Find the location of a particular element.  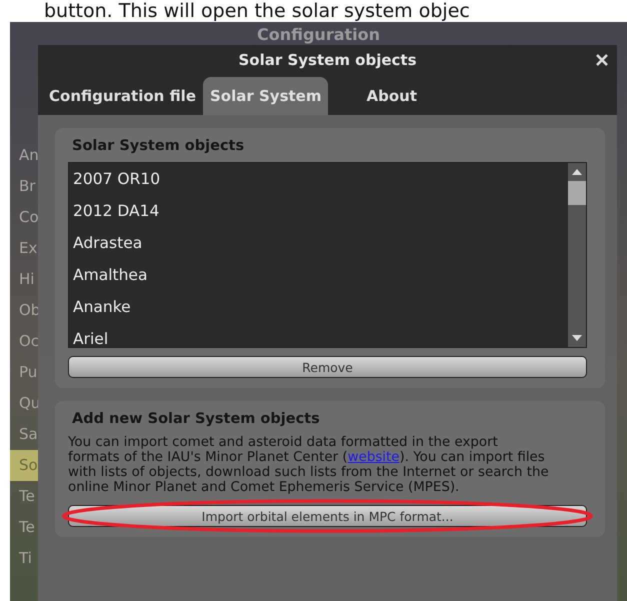

window-title: Configuration is located at coordinates (319, 34).